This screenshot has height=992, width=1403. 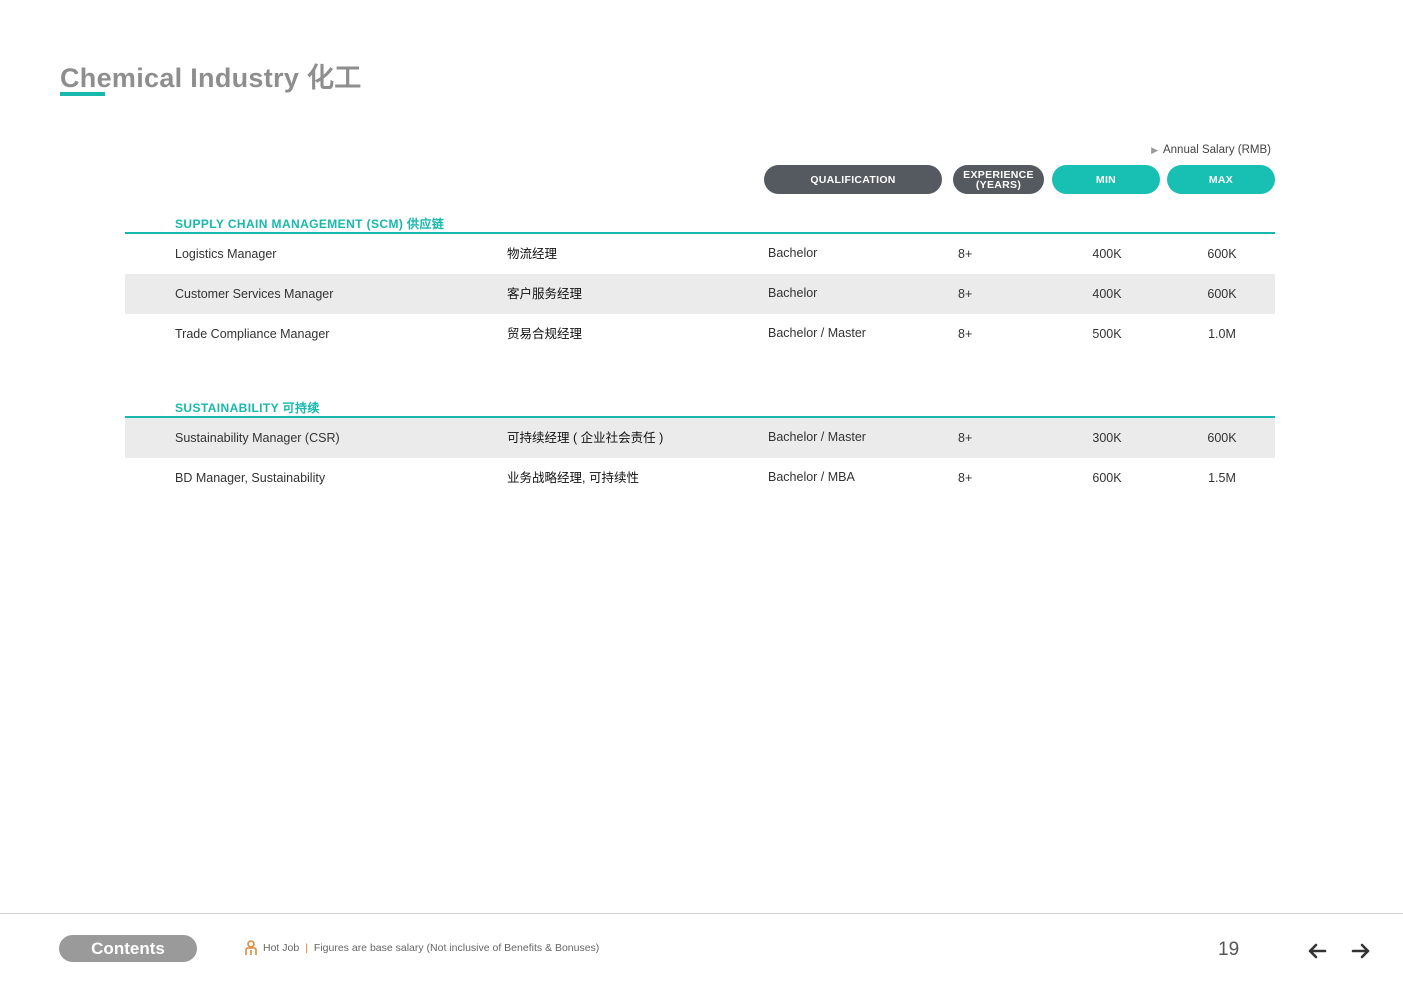 I want to click on section-title-sustainability: SUSTAINABILITY 可持续, so click(x=247, y=408).